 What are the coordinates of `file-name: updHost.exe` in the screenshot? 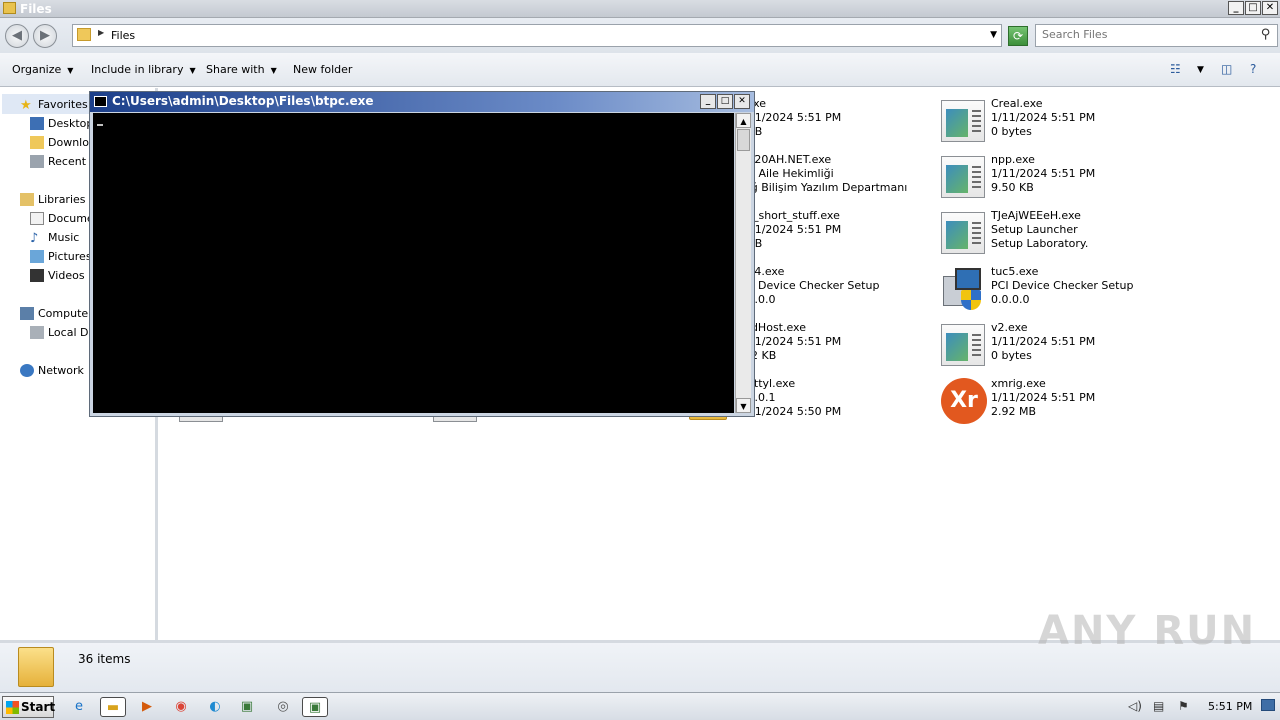 It's located at (771, 327).